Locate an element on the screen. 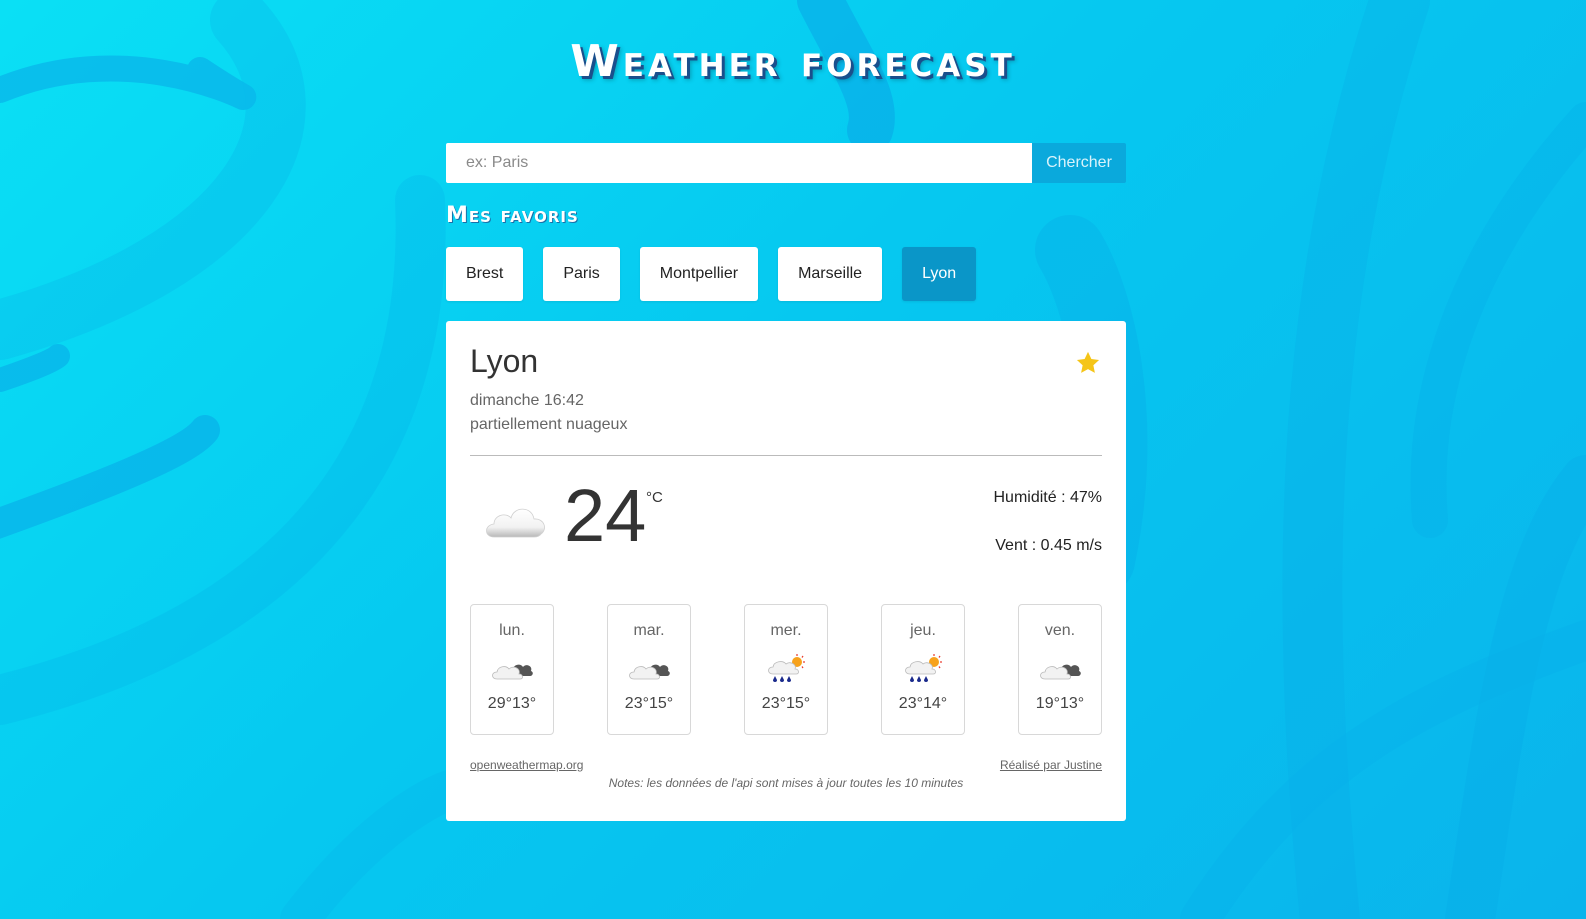 The image size is (1586, 919). forecast-day: jeu. 23°14° is located at coordinates (923, 669).